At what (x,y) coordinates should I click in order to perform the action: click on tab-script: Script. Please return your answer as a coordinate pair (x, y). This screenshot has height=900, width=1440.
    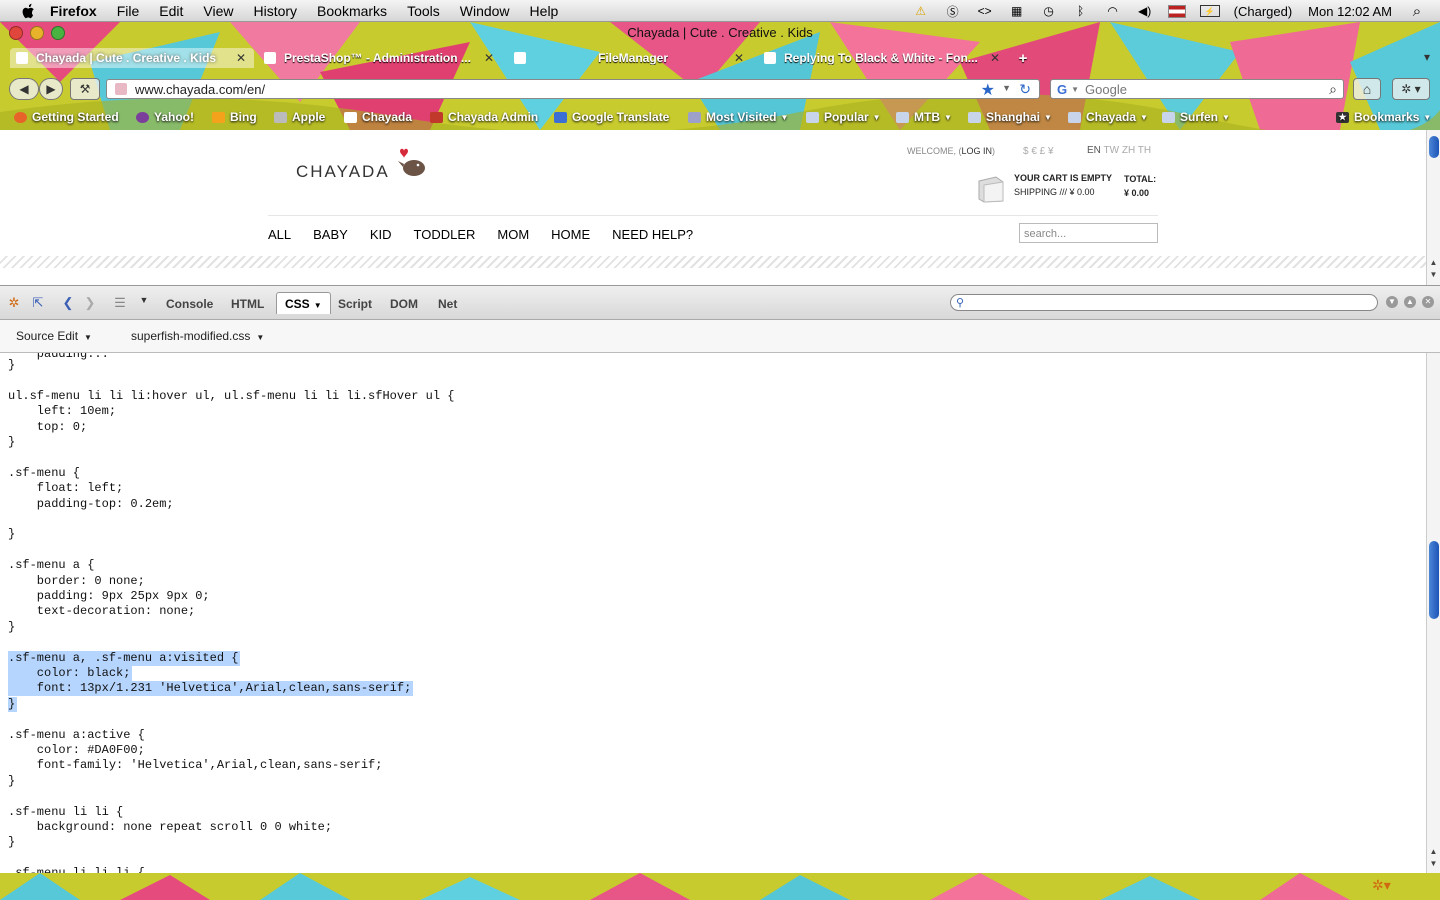
    Looking at the image, I should click on (355, 304).